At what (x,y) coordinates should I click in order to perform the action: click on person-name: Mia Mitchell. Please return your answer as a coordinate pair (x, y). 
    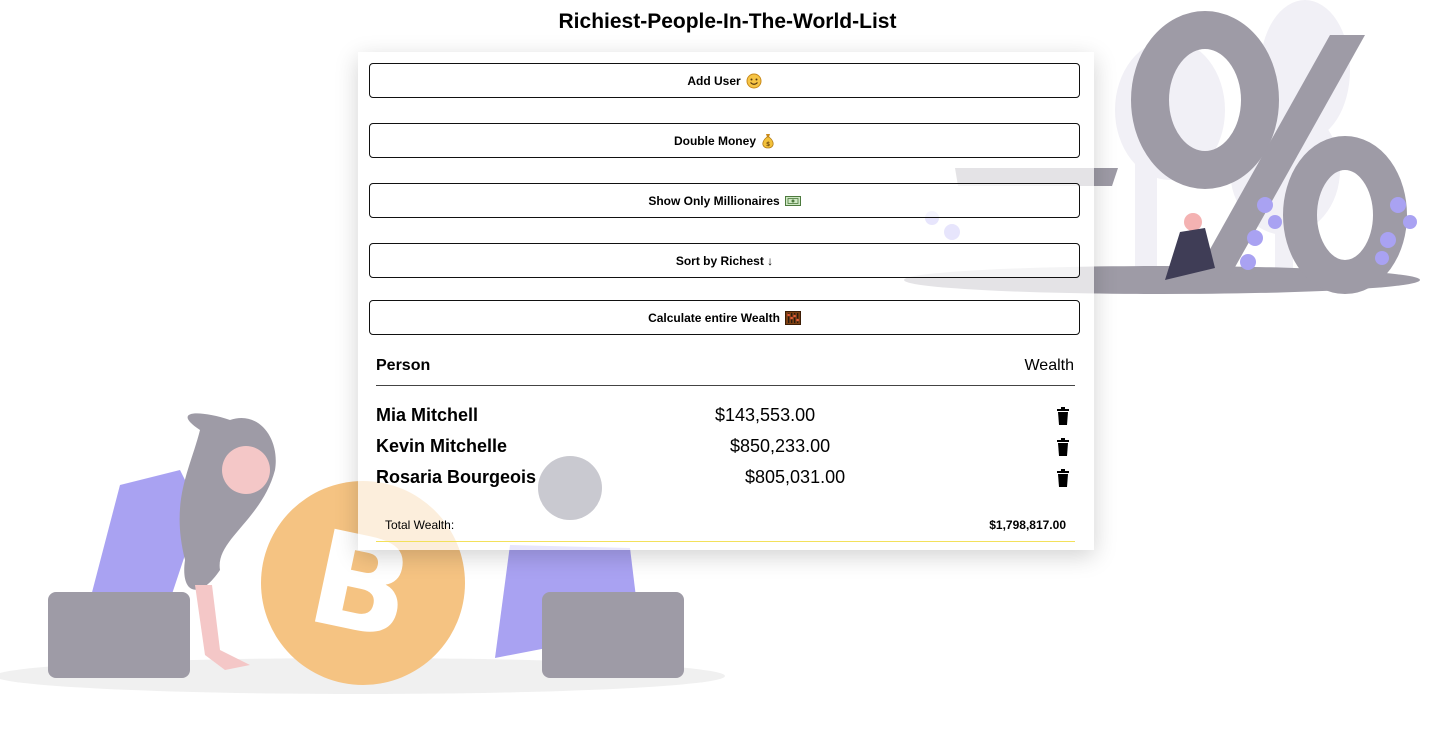
    Looking at the image, I should click on (427, 415).